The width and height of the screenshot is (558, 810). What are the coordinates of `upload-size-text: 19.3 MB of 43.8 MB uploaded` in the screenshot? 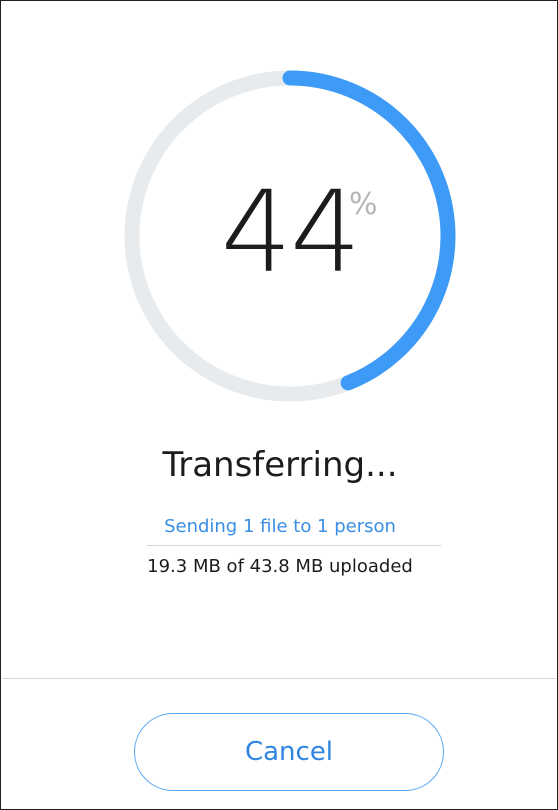 It's located at (280, 566).